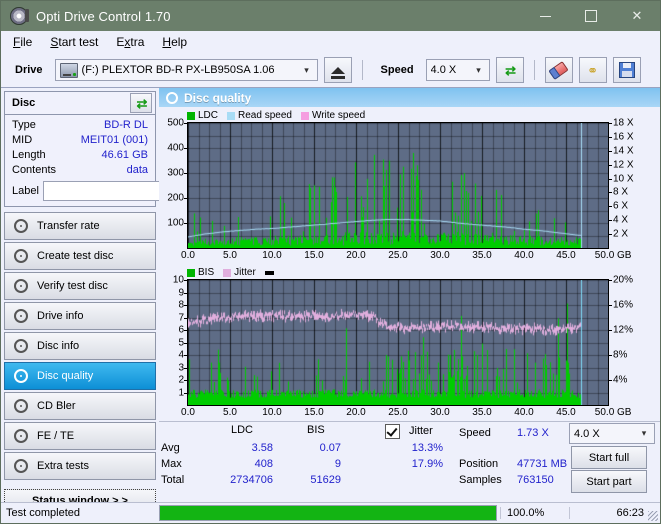  What do you see at coordinates (427, 464) in the screenshot?
I see `stats-max-jitter: 17.9%` at bounding box center [427, 464].